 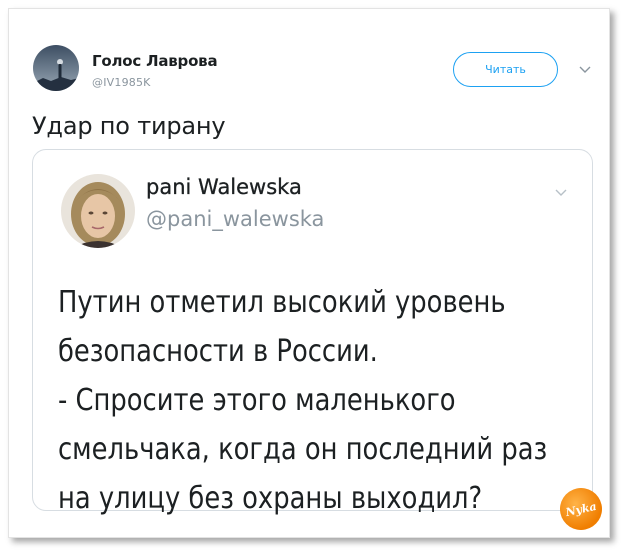 What do you see at coordinates (224, 187) in the screenshot?
I see `quoted-author-name: pani Walewska` at bounding box center [224, 187].